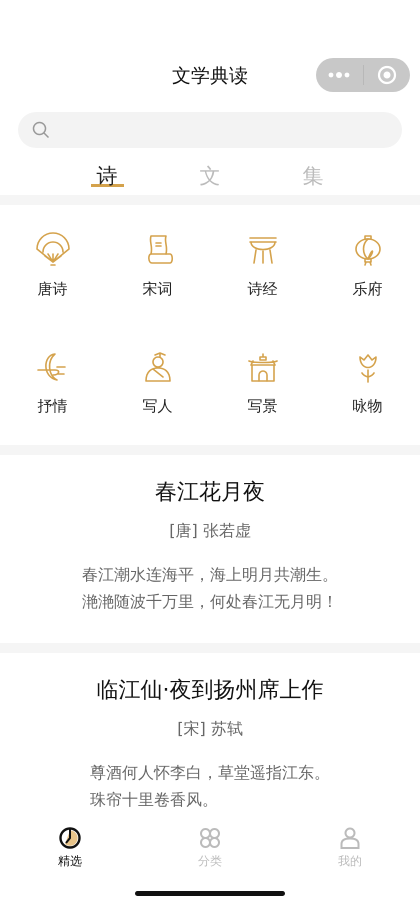 The width and height of the screenshot is (420, 909). What do you see at coordinates (157, 271) in the screenshot?
I see `category-item: 宋词` at bounding box center [157, 271].